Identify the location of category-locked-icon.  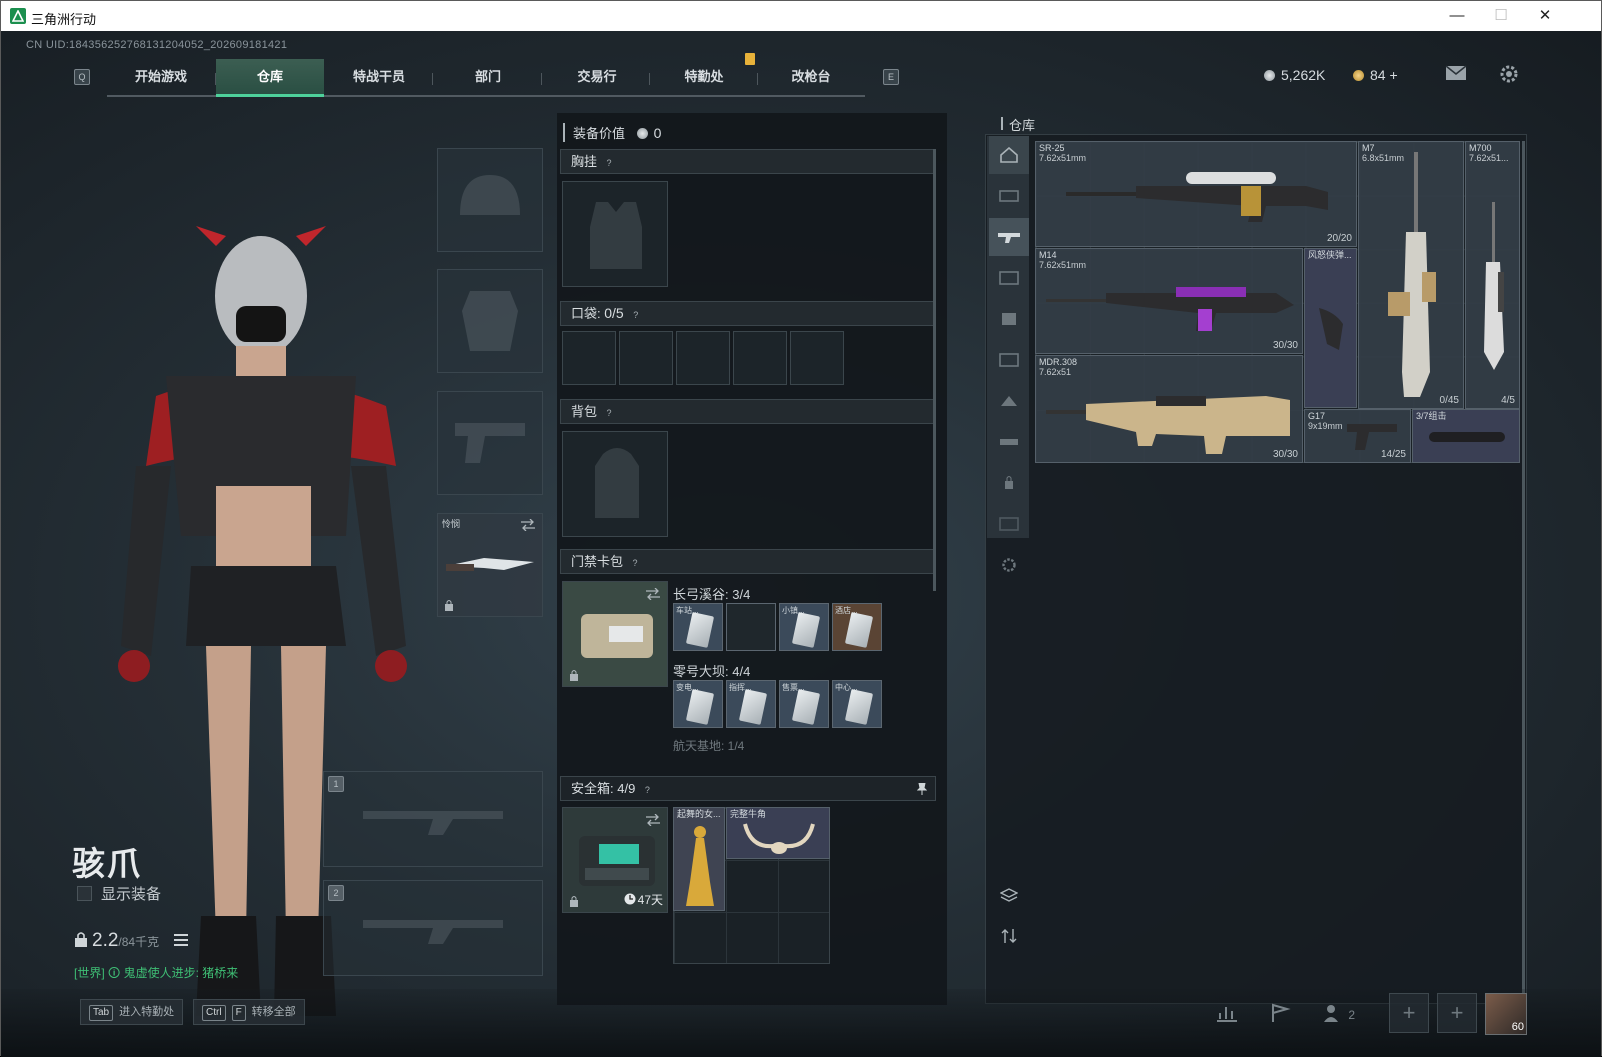
(1009, 483).